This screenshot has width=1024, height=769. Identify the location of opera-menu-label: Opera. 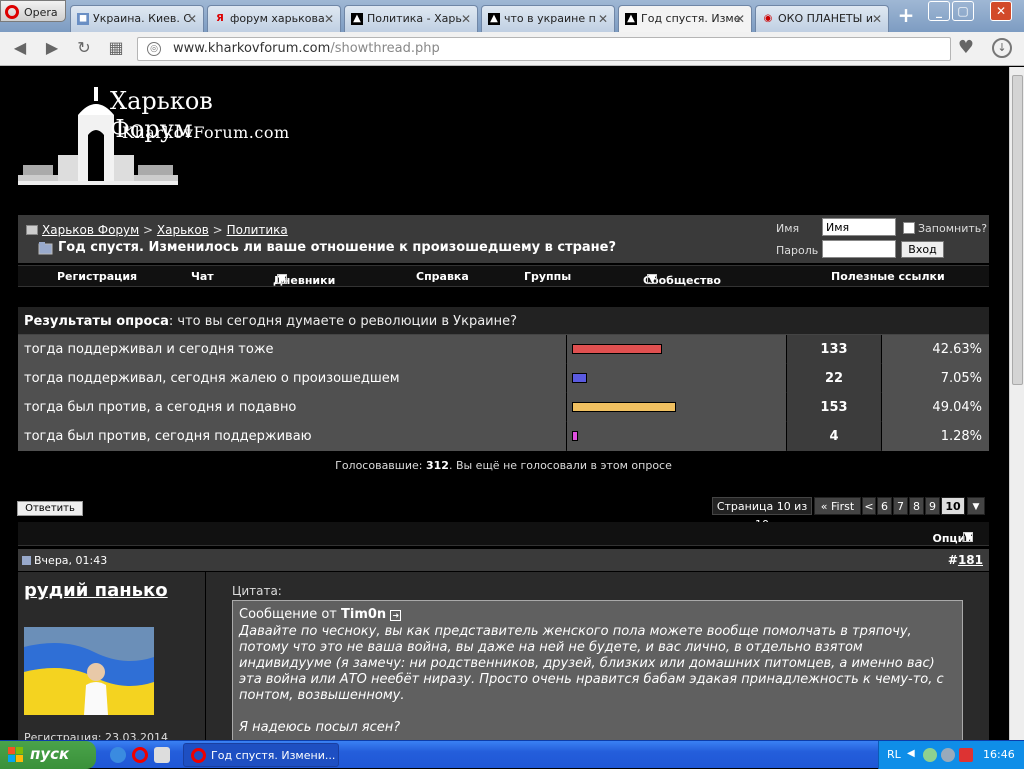
(41, 12).